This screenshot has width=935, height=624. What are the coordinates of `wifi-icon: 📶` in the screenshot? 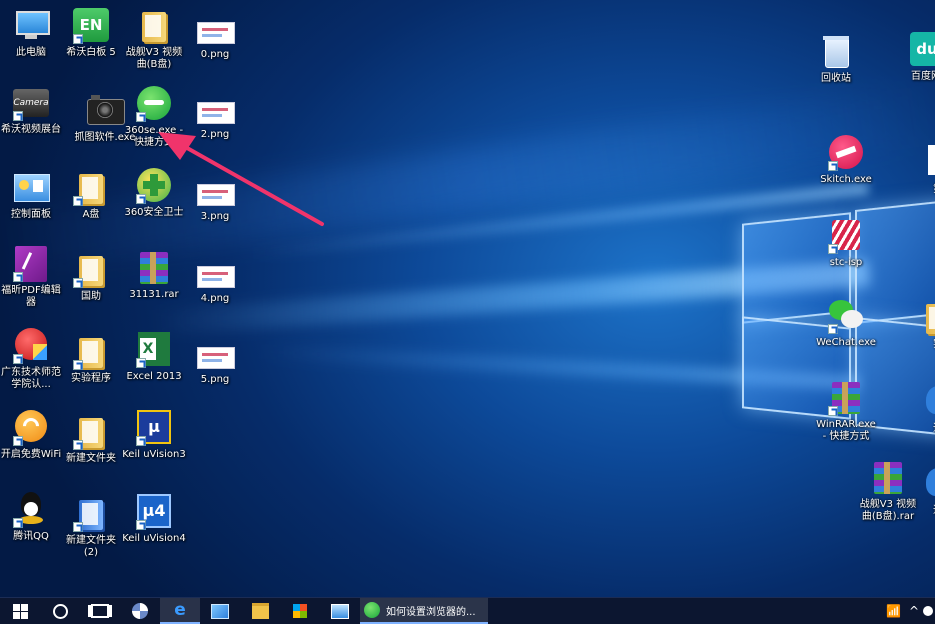 It's located at (893, 611).